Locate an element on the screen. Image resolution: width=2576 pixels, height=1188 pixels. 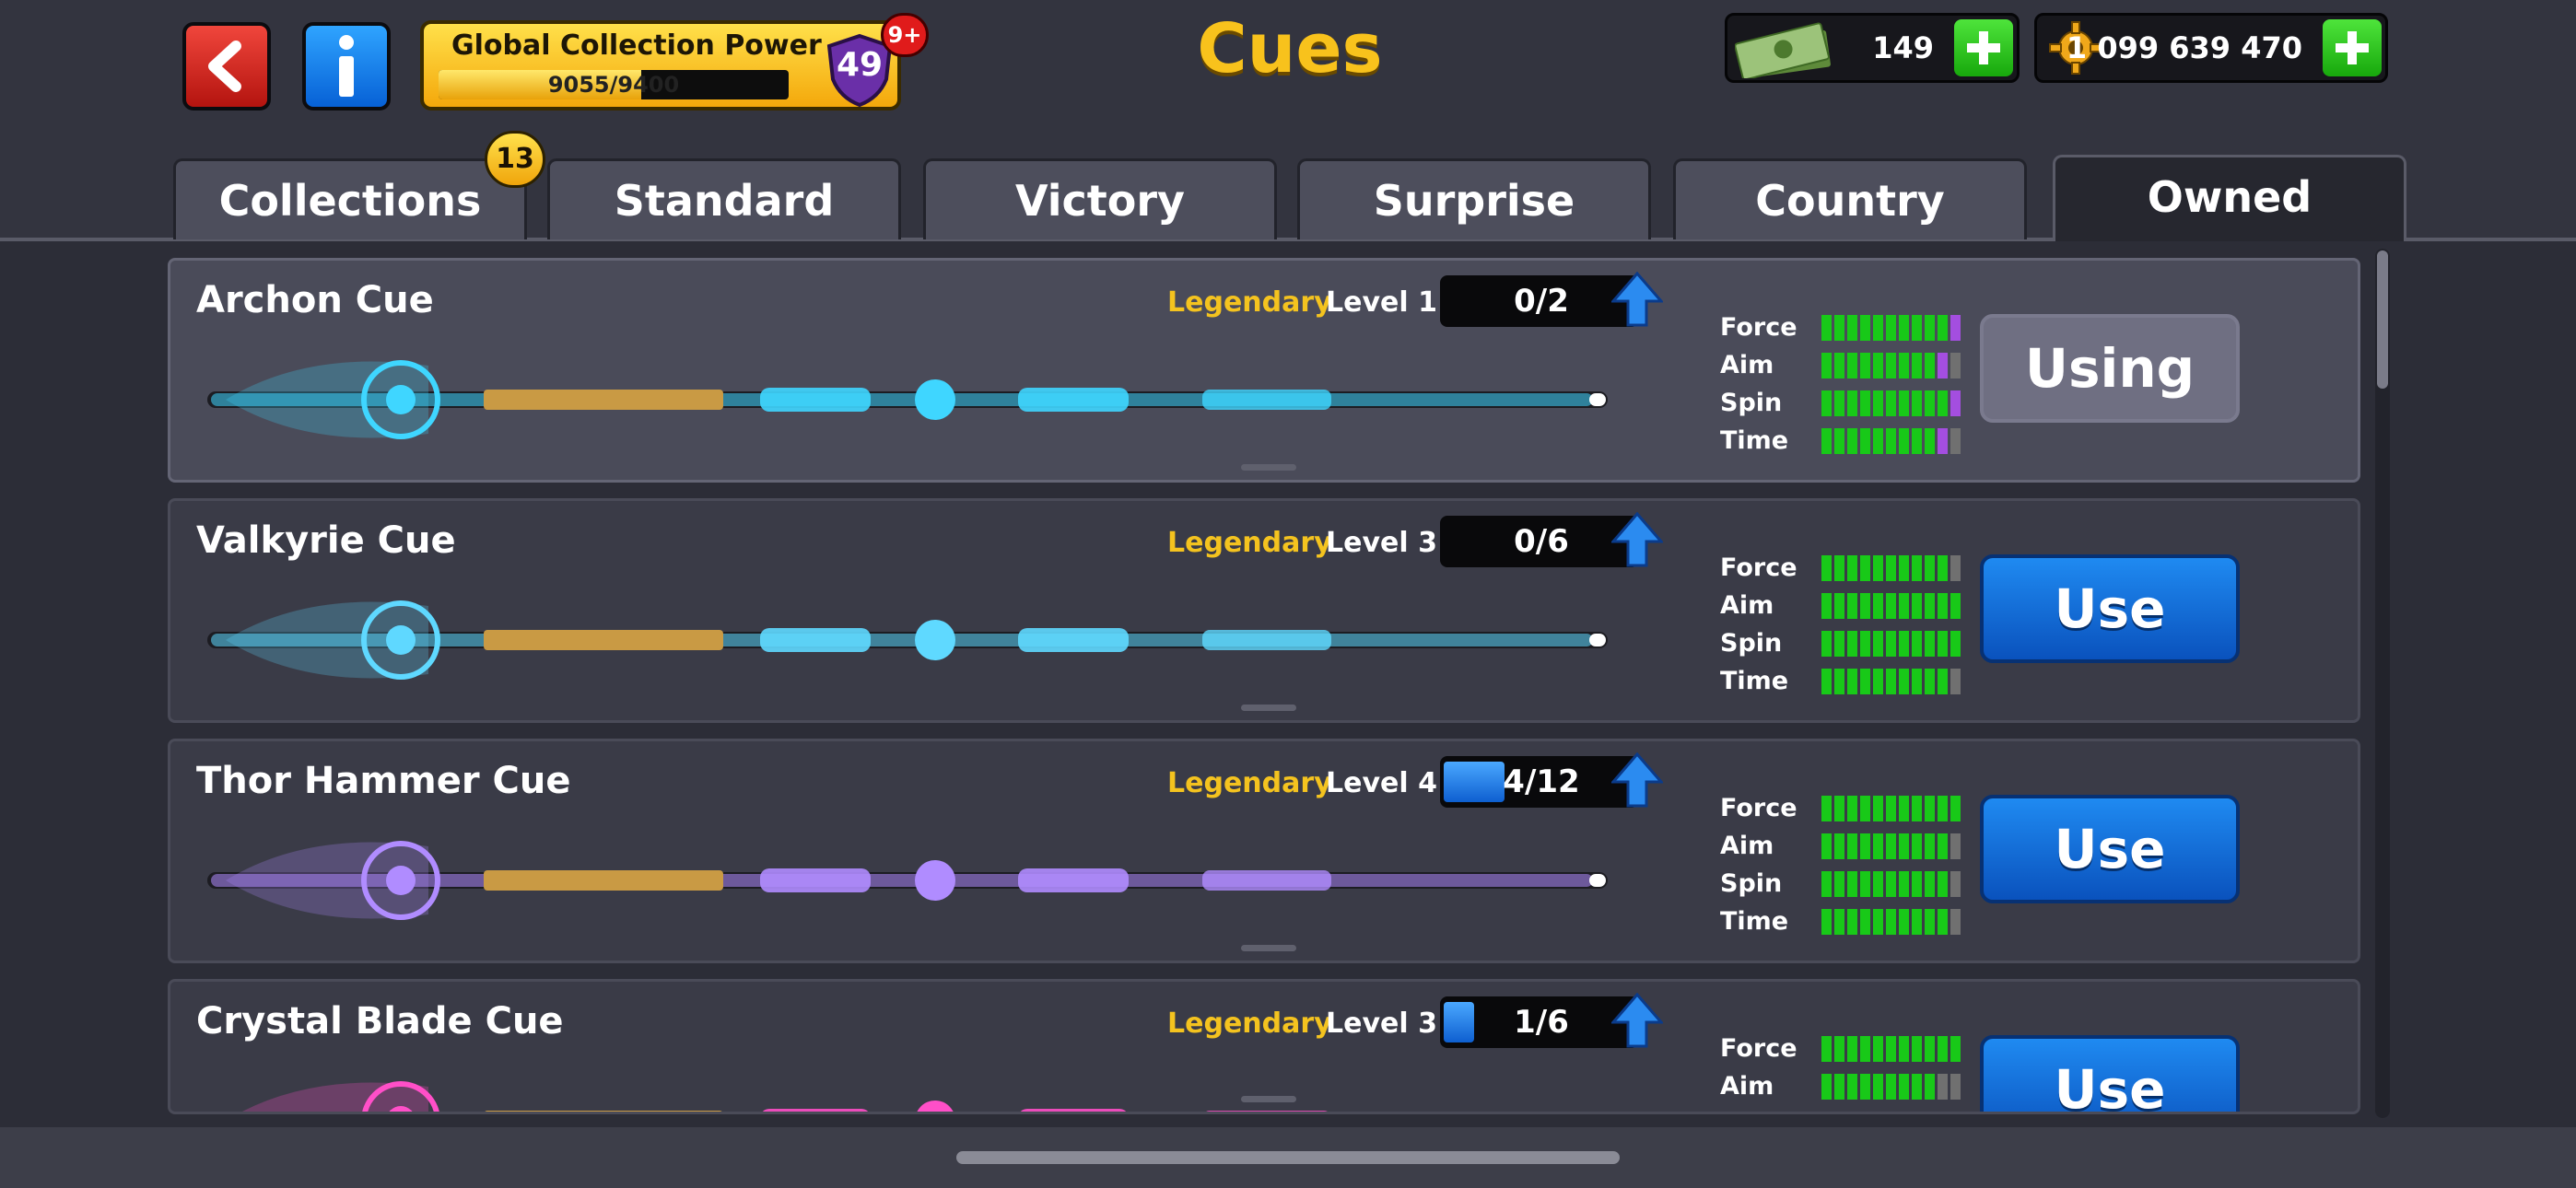
tab-victory: Victory is located at coordinates (1100, 198).